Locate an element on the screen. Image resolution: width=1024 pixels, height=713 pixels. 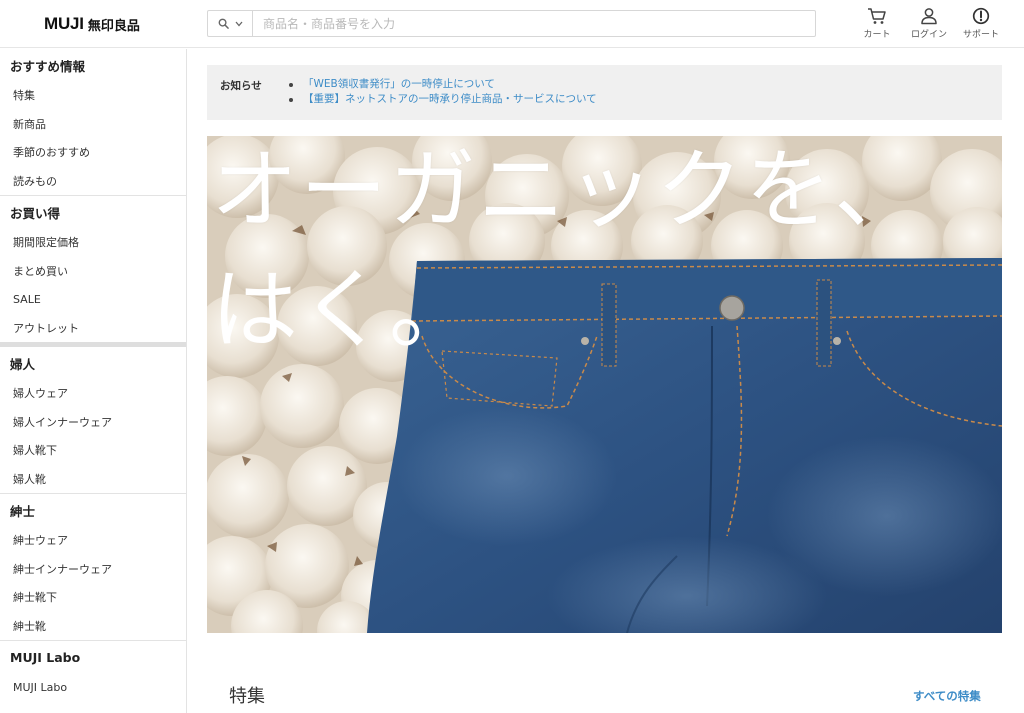
sidebar-item-womens-wear: 婦人ウェア is located at coordinates (93, 393).